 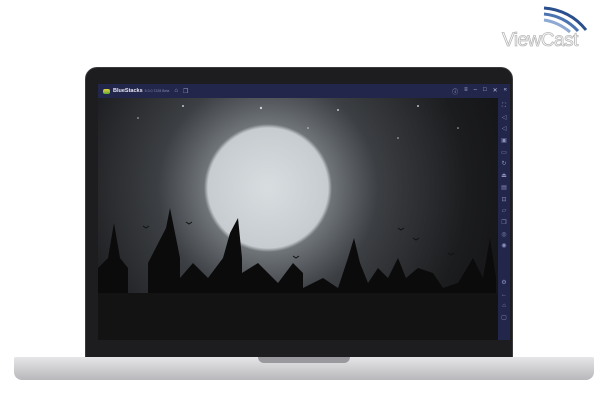 What do you see at coordinates (504, 177) in the screenshot?
I see `install-apk-icon: ⏏` at bounding box center [504, 177].